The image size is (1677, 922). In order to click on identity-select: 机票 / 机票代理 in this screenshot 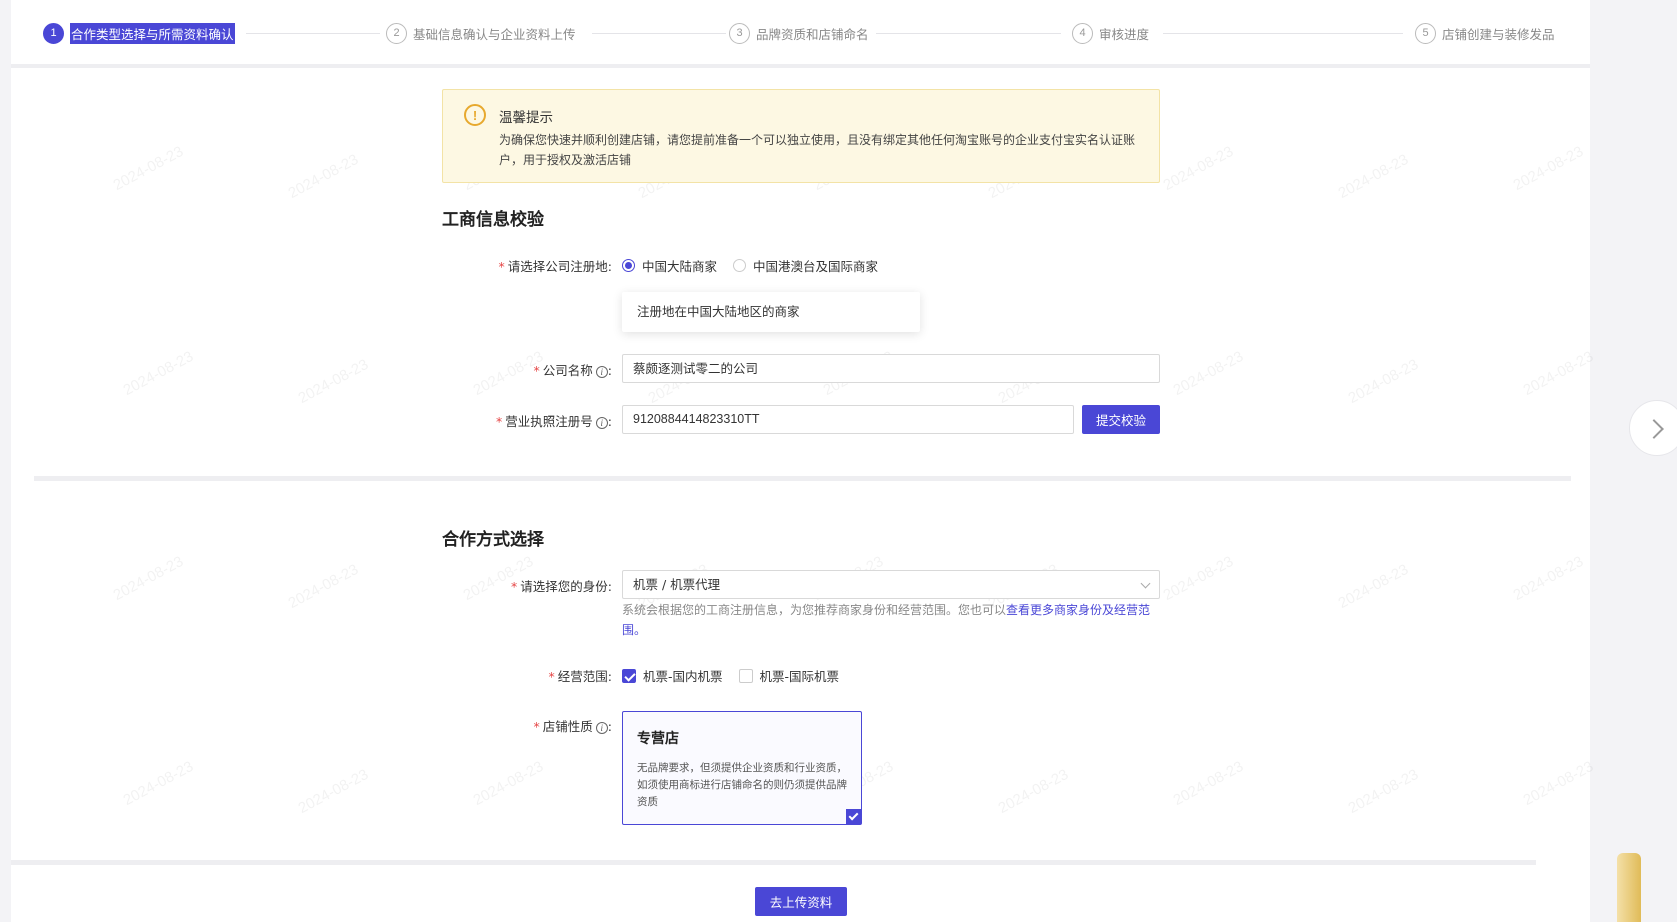, I will do `click(891, 584)`.